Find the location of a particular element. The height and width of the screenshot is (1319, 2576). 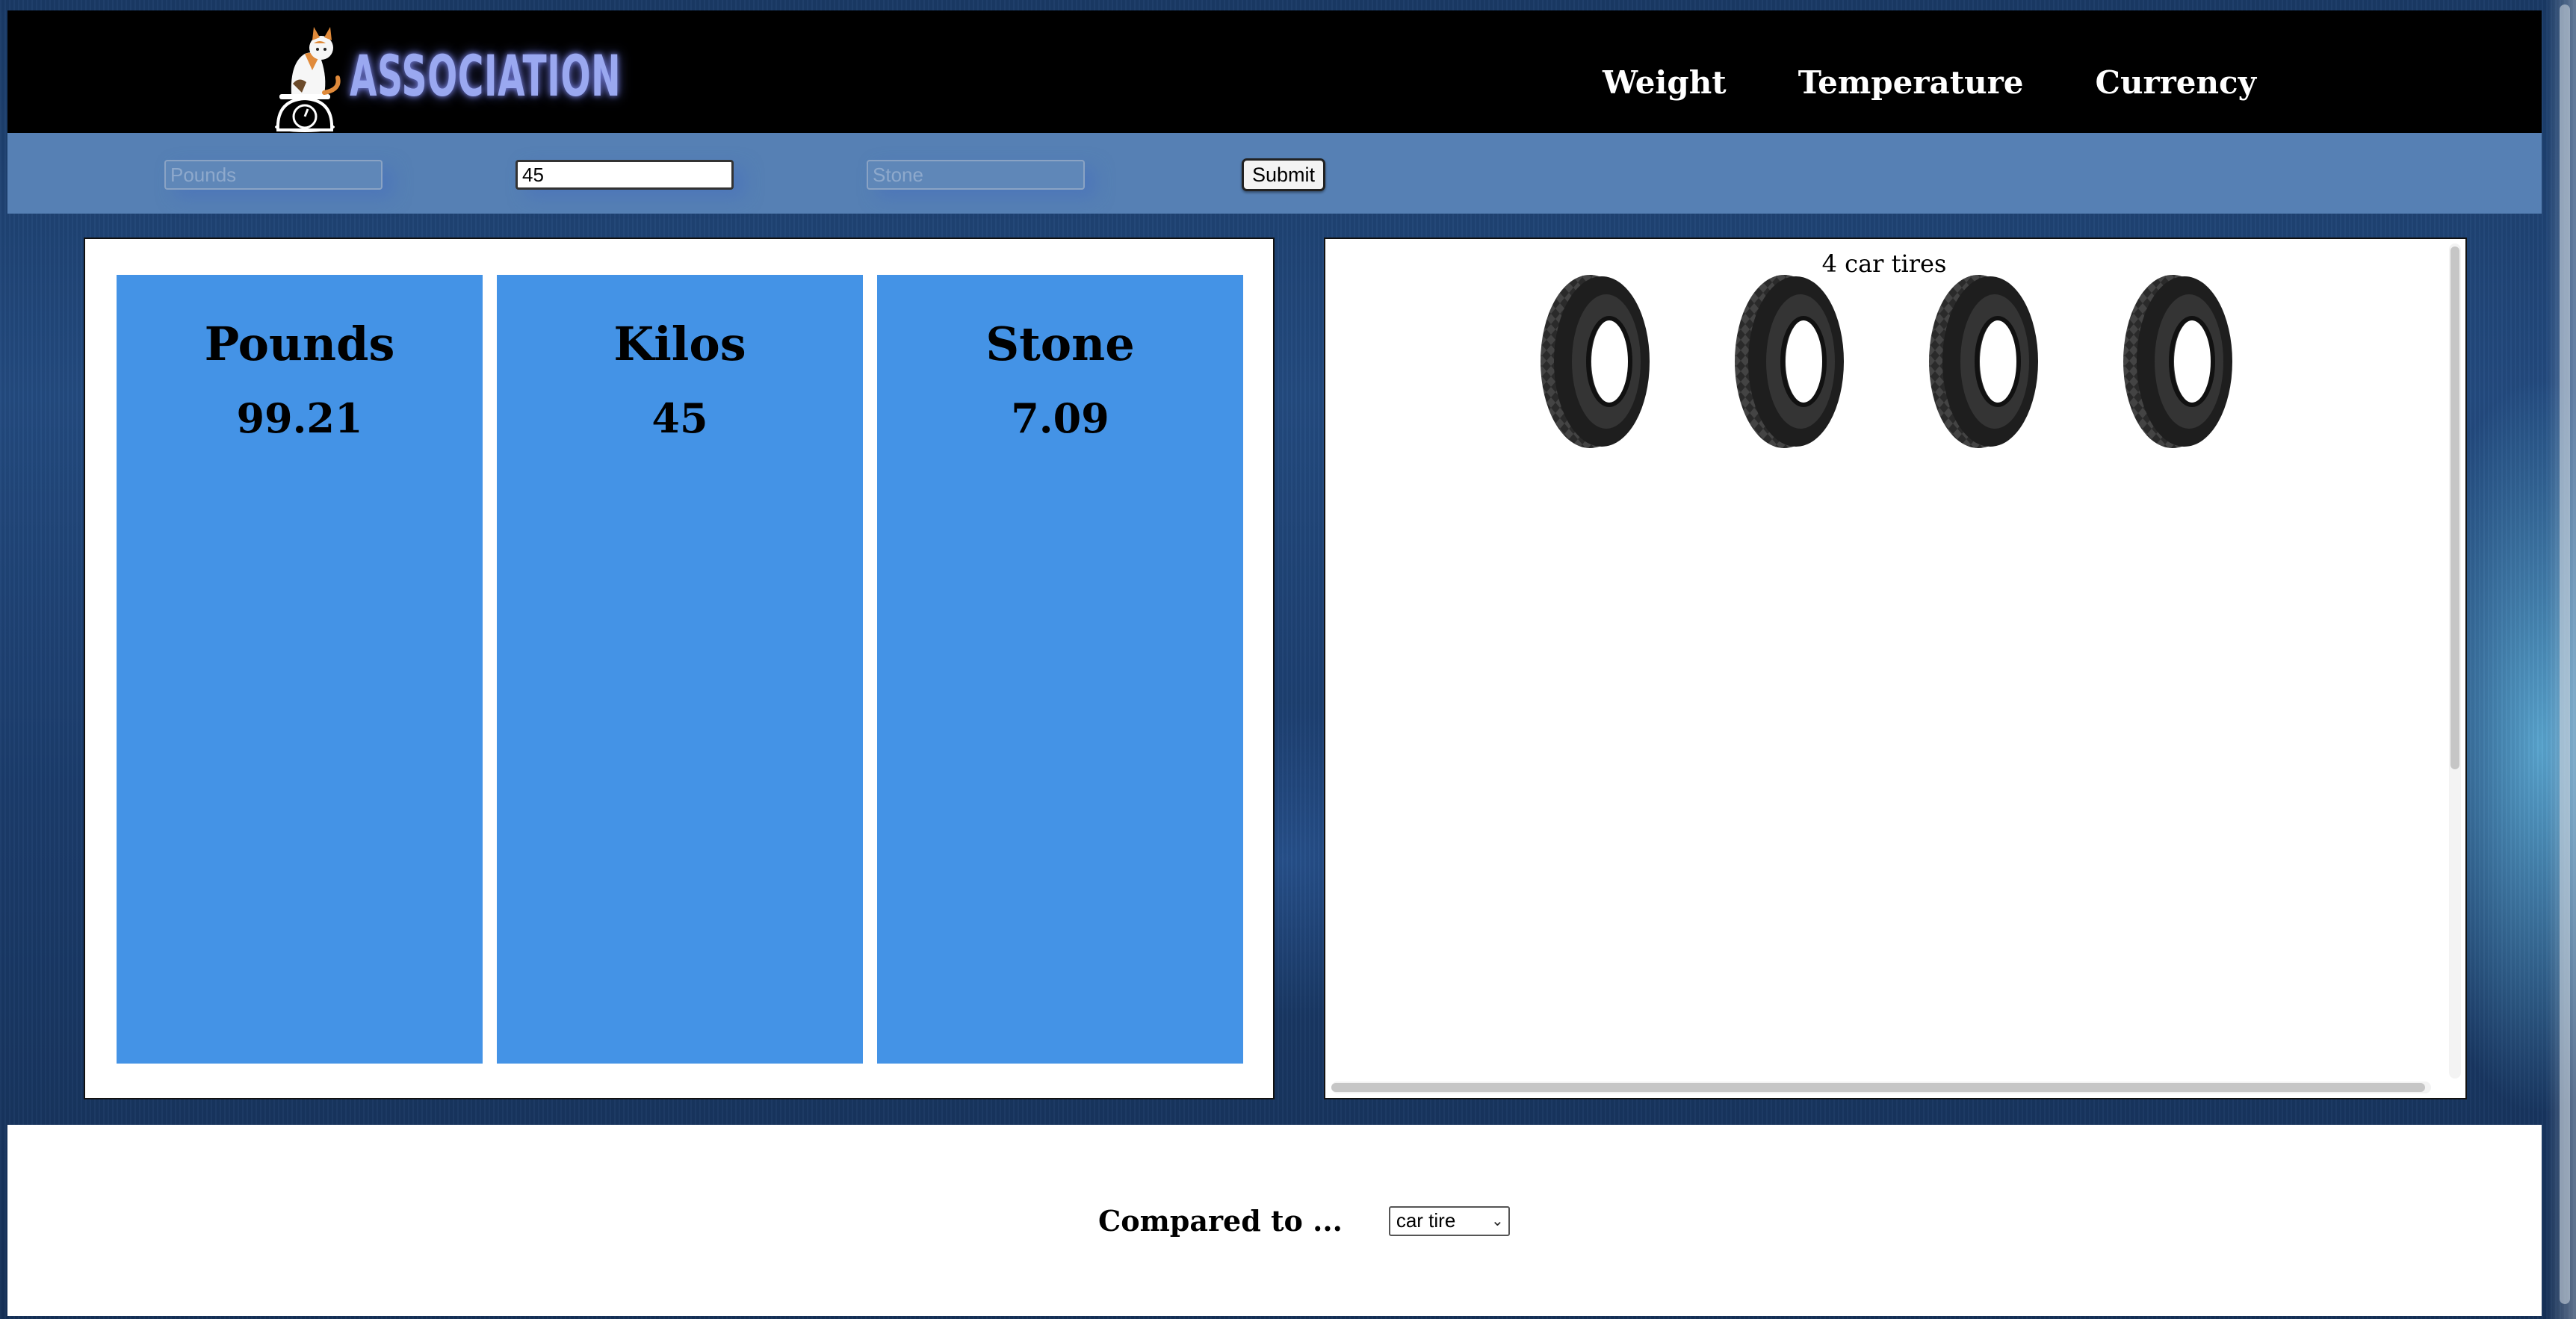

tire-row is located at coordinates (1886, 361).